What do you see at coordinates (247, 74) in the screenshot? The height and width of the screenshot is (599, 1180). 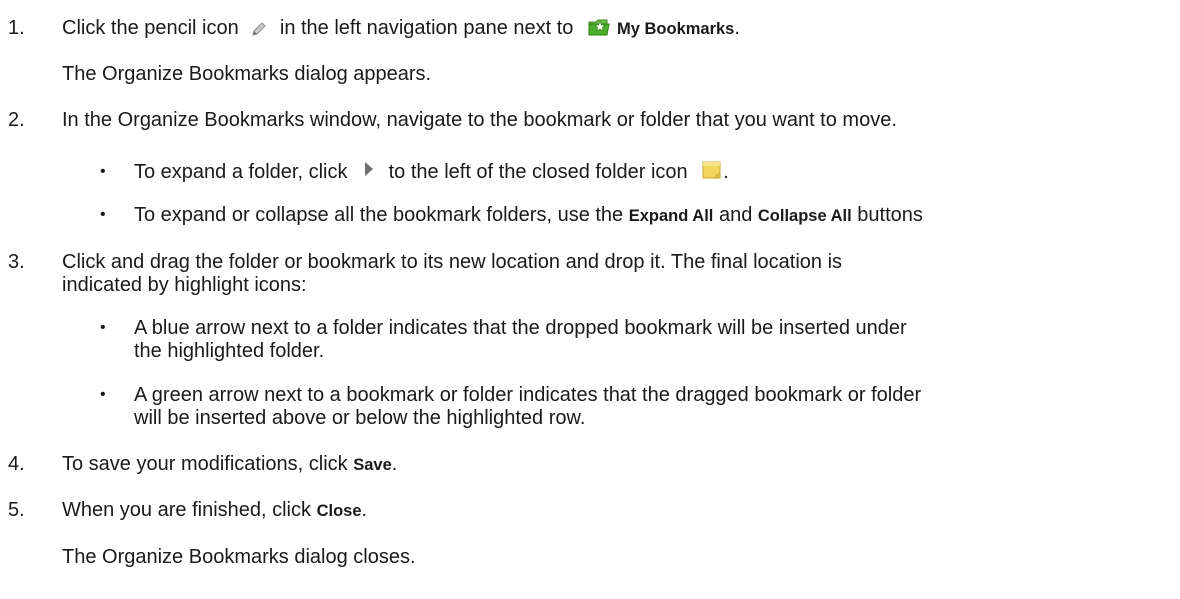 I see `step-1-result: The Organize Bookmarks dialog appears.` at bounding box center [247, 74].